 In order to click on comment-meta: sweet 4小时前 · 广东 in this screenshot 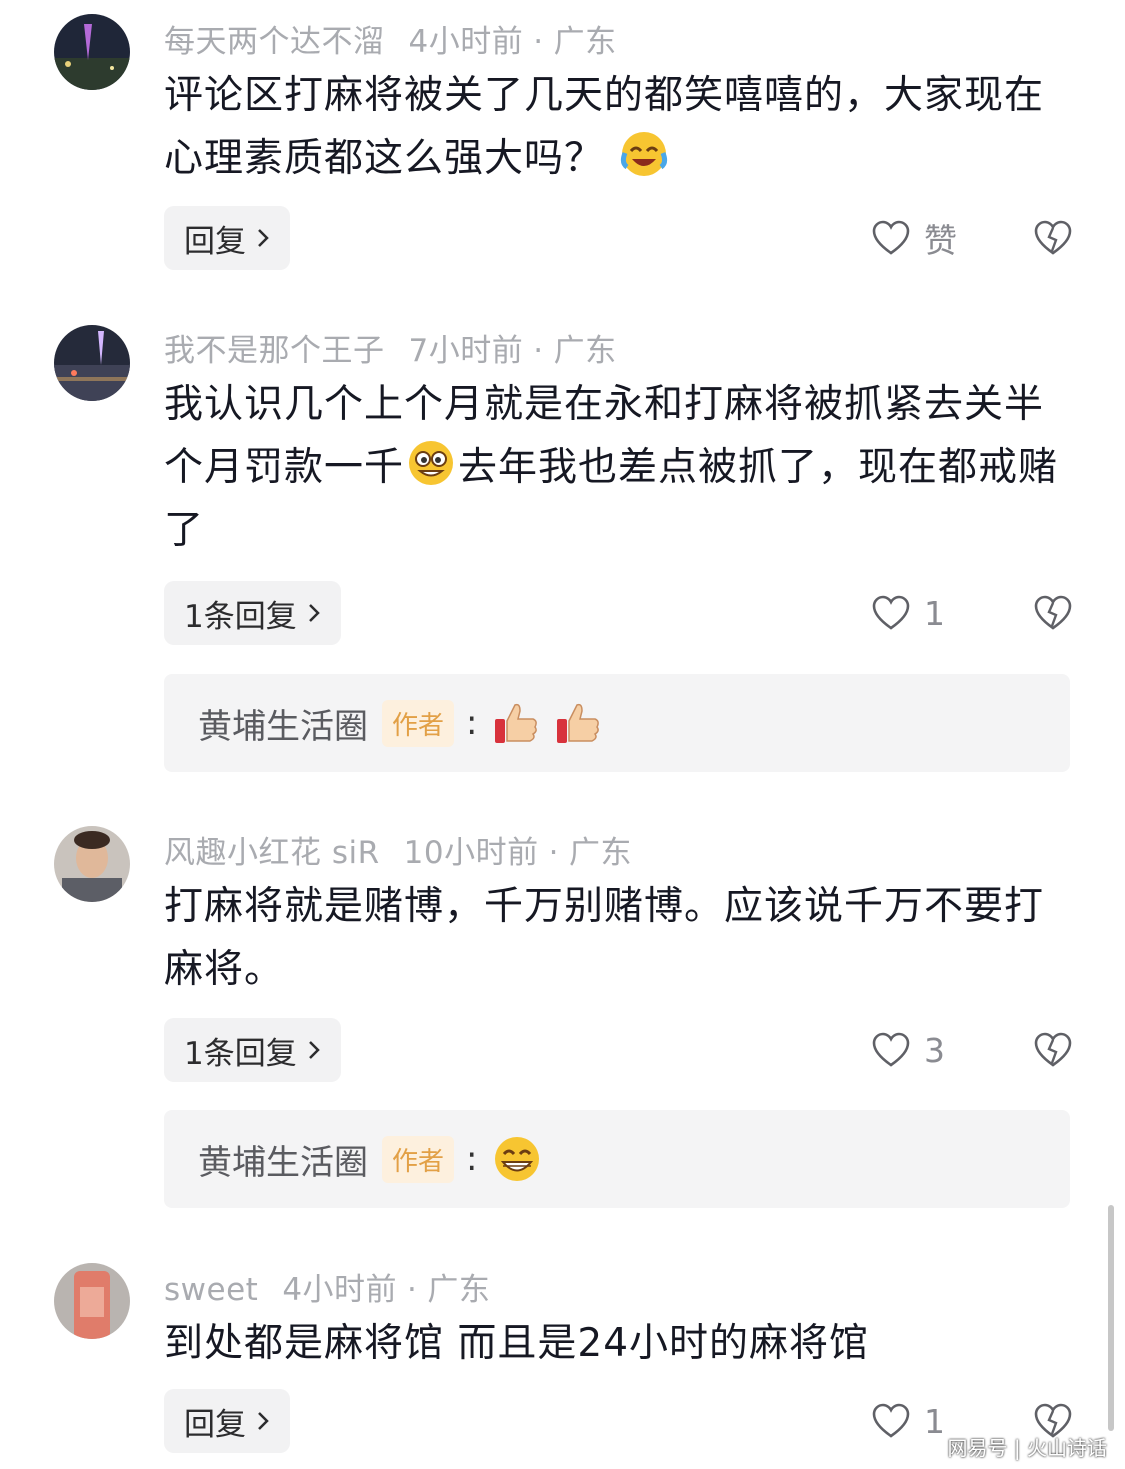, I will do `click(327, 1286)`.